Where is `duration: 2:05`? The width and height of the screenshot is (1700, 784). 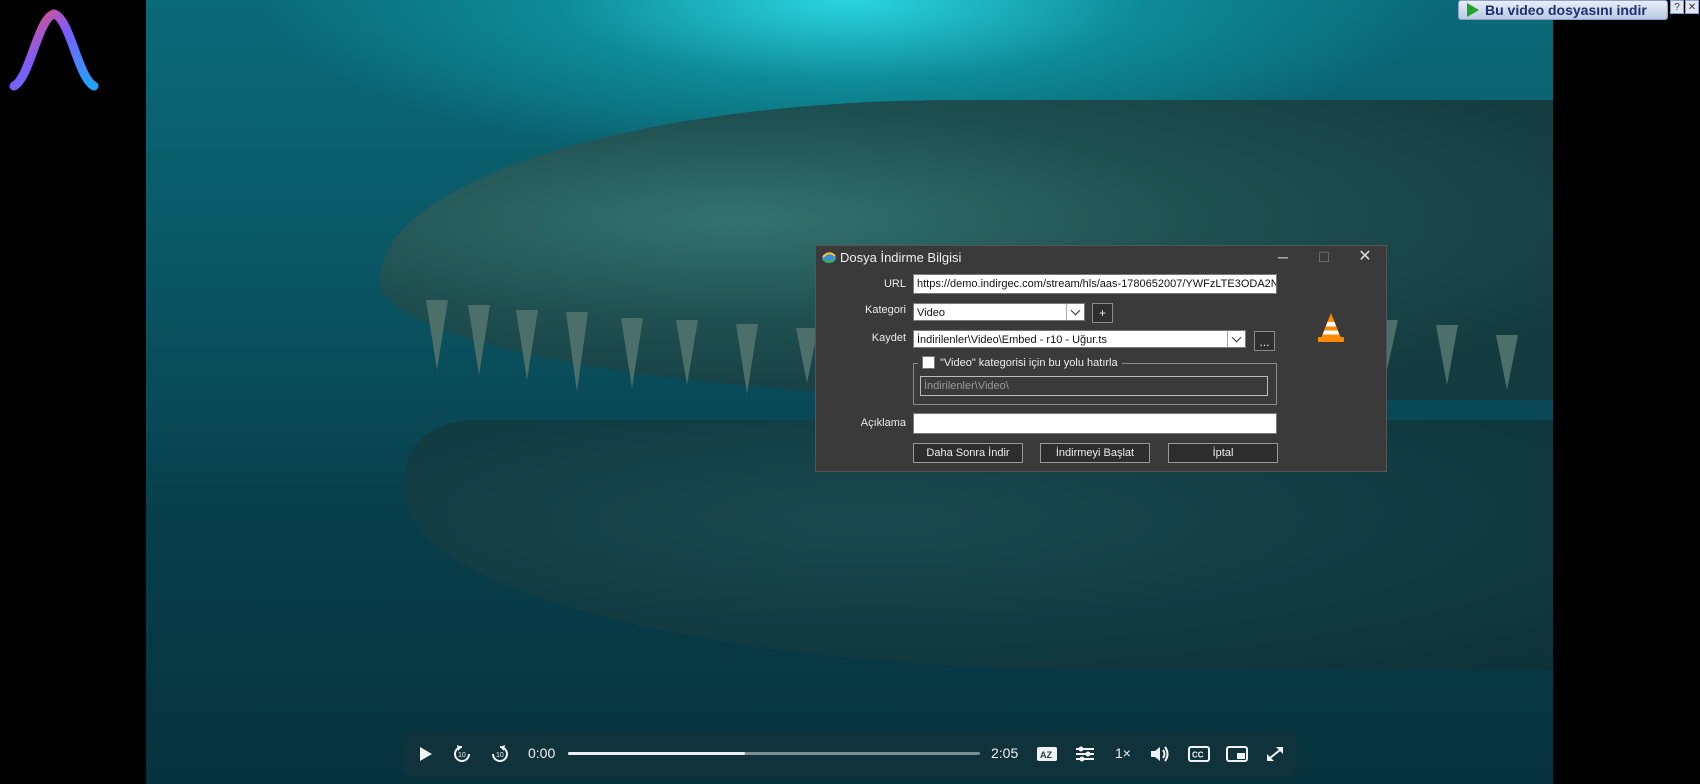
duration: 2:05 is located at coordinates (1005, 753).